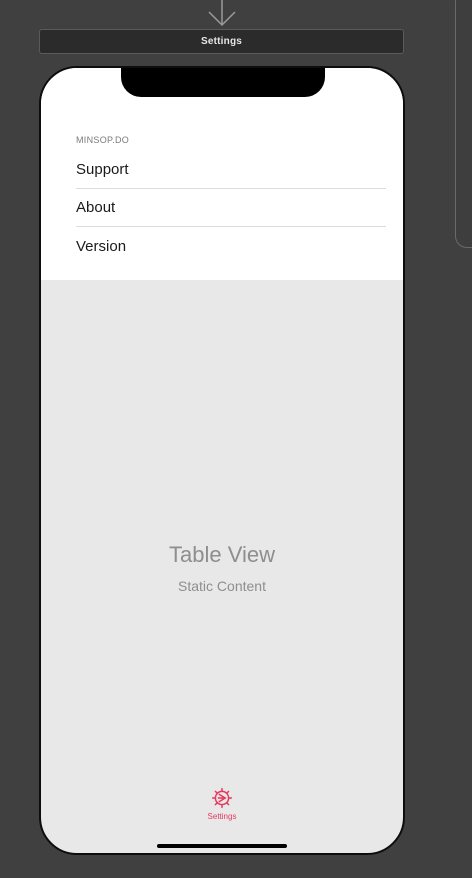  Describe the element at coordinates (231, 208) in the screenshot. I see `table-row-about: About` at that location.